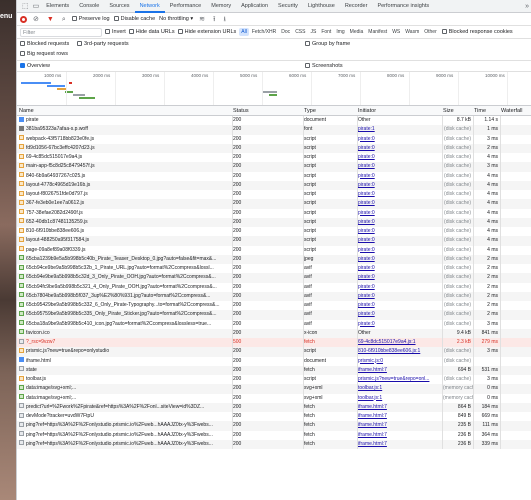 This screenshot has width=531, height=500. Describe the element at coordinates (186, 6) in the screenshot. I see `tab-performance: Performance` at that location.